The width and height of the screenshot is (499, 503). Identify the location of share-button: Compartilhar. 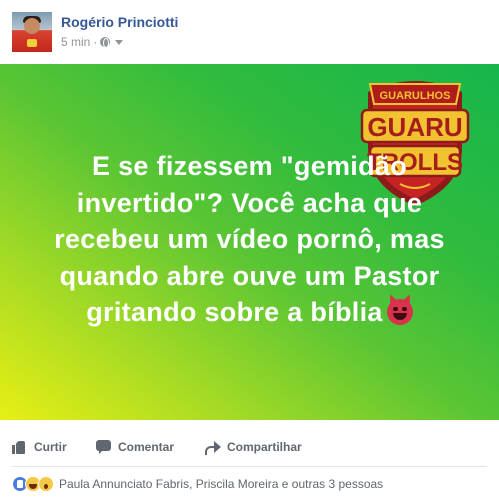
(253, 447).